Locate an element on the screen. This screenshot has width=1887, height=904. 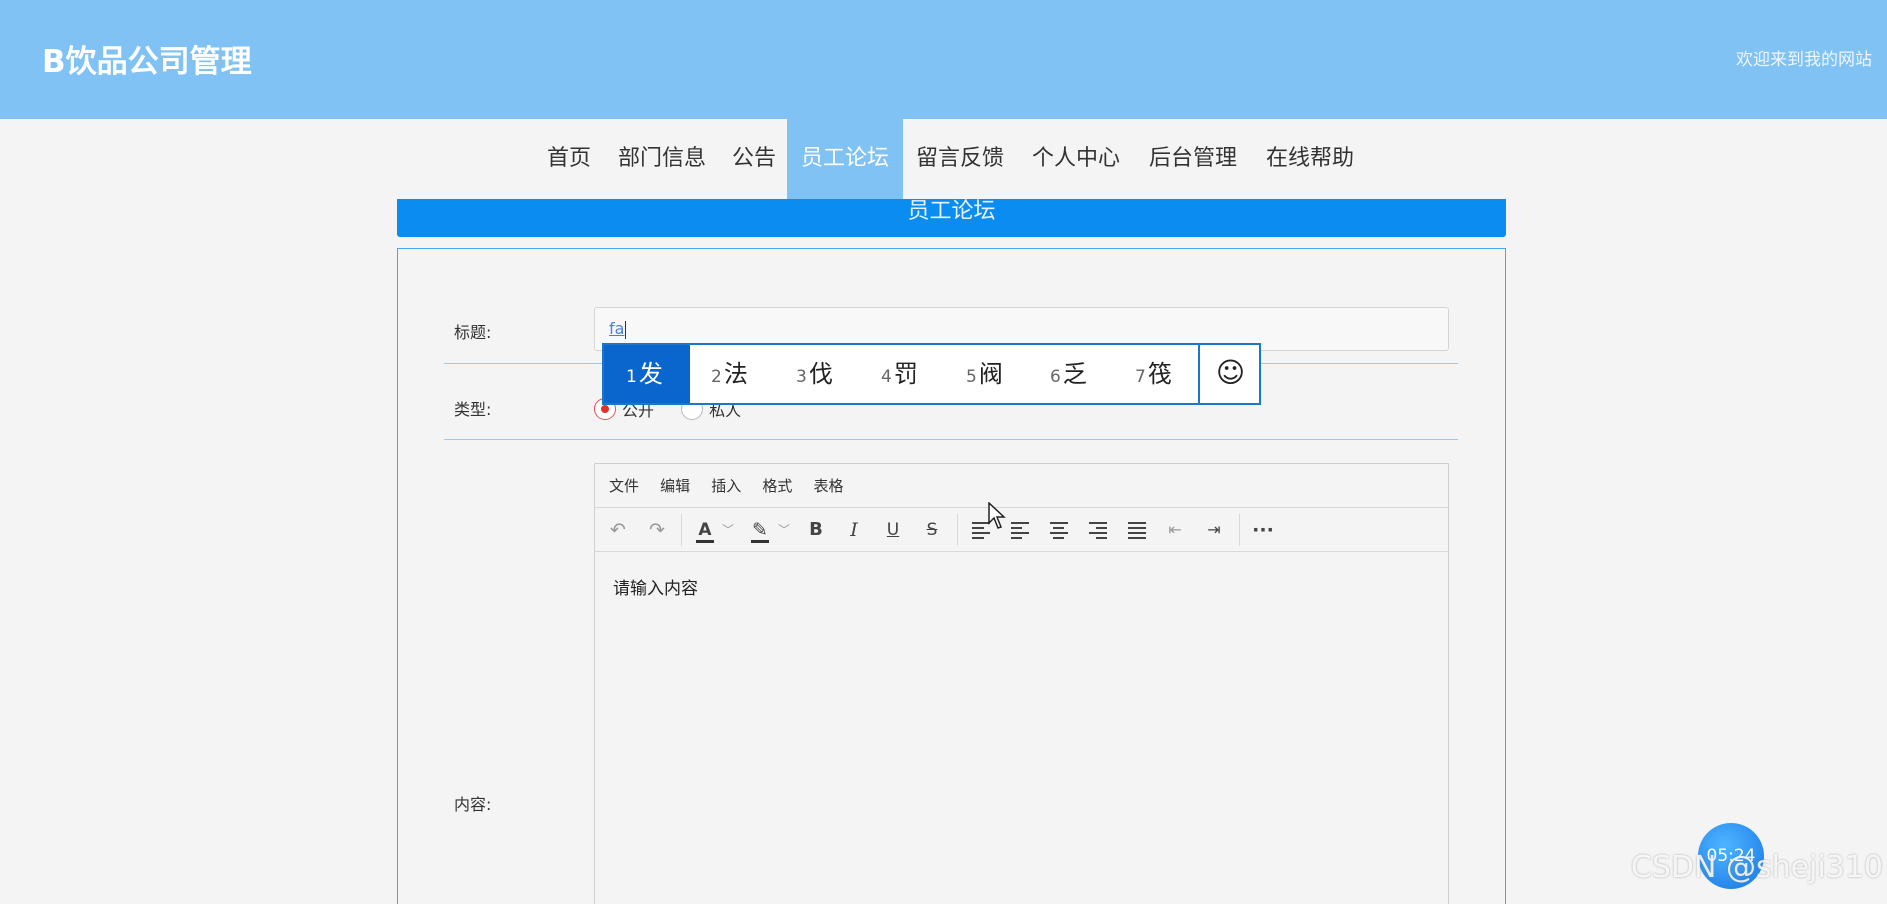
ime-candidate-num: 6 is located at coordinates (1055, 377).